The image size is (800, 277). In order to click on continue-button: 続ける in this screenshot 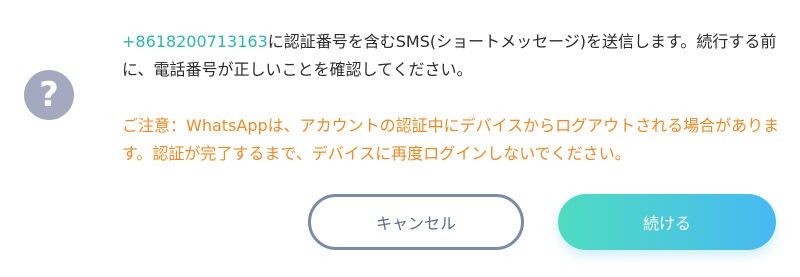, I will do `click(667, 222)`.